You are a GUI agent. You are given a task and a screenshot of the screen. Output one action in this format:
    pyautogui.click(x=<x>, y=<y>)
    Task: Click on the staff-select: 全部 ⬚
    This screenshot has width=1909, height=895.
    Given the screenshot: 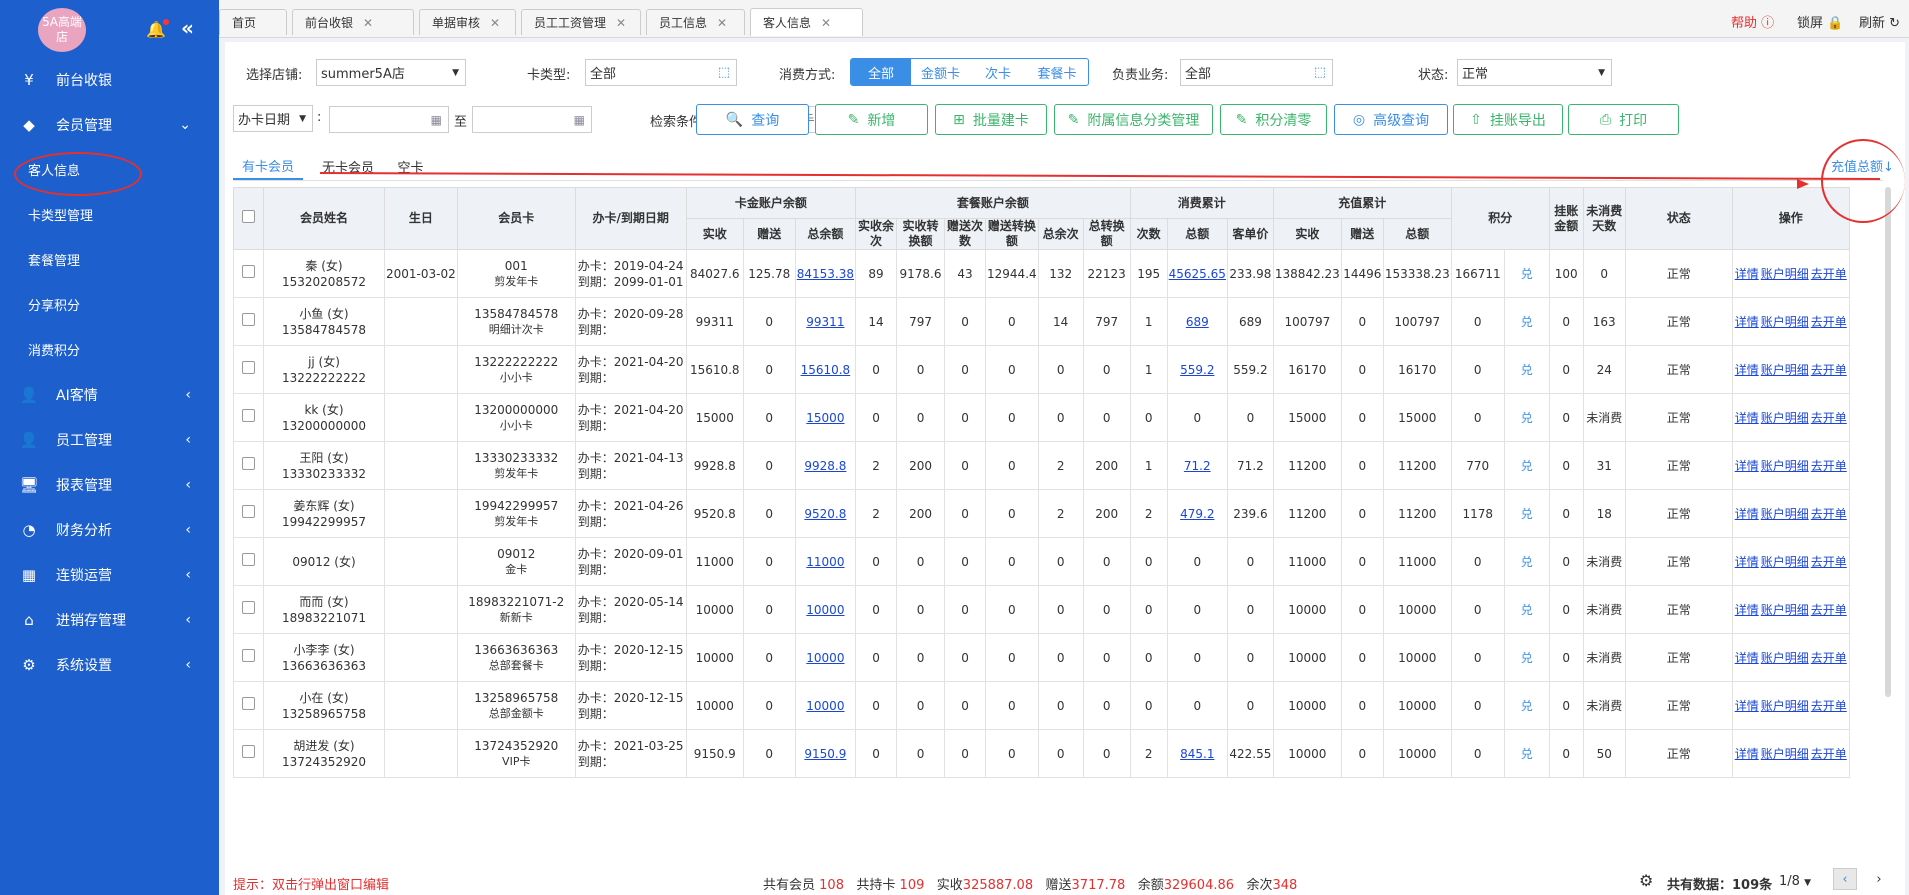 What is the action you would take?
    pyautogui.click(x=1256, y=72)
    